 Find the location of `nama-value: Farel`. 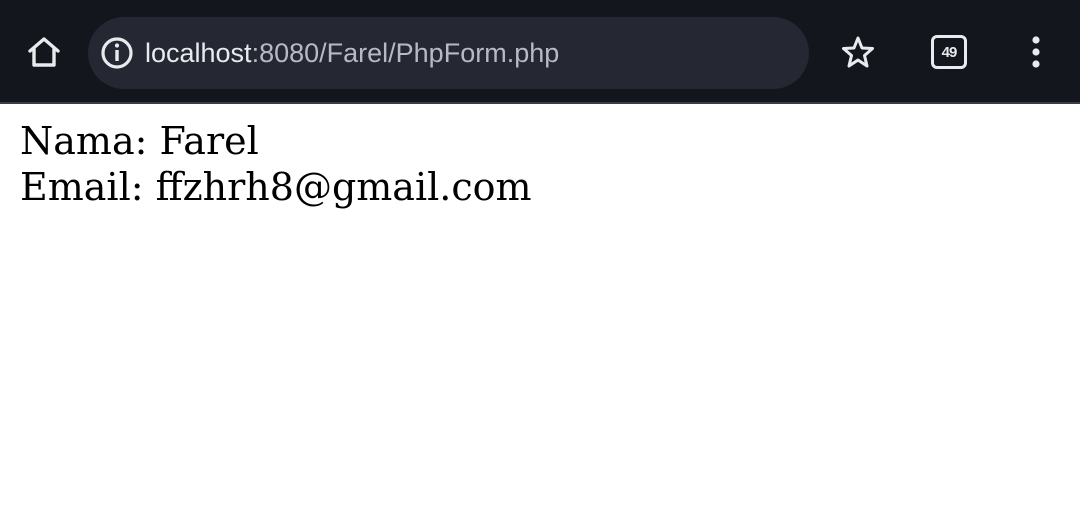

nama-value: Farel is located at coordinates (209, 141).